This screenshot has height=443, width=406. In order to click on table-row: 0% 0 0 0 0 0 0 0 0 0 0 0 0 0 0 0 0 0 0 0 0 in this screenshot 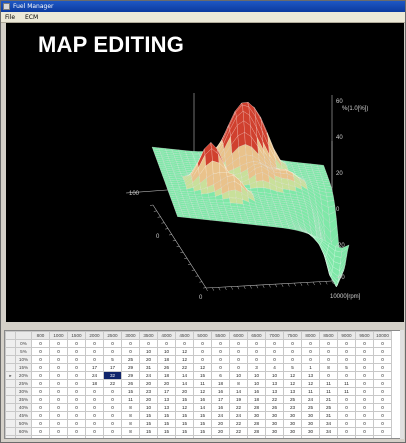, I will do `click(198, 343)`.